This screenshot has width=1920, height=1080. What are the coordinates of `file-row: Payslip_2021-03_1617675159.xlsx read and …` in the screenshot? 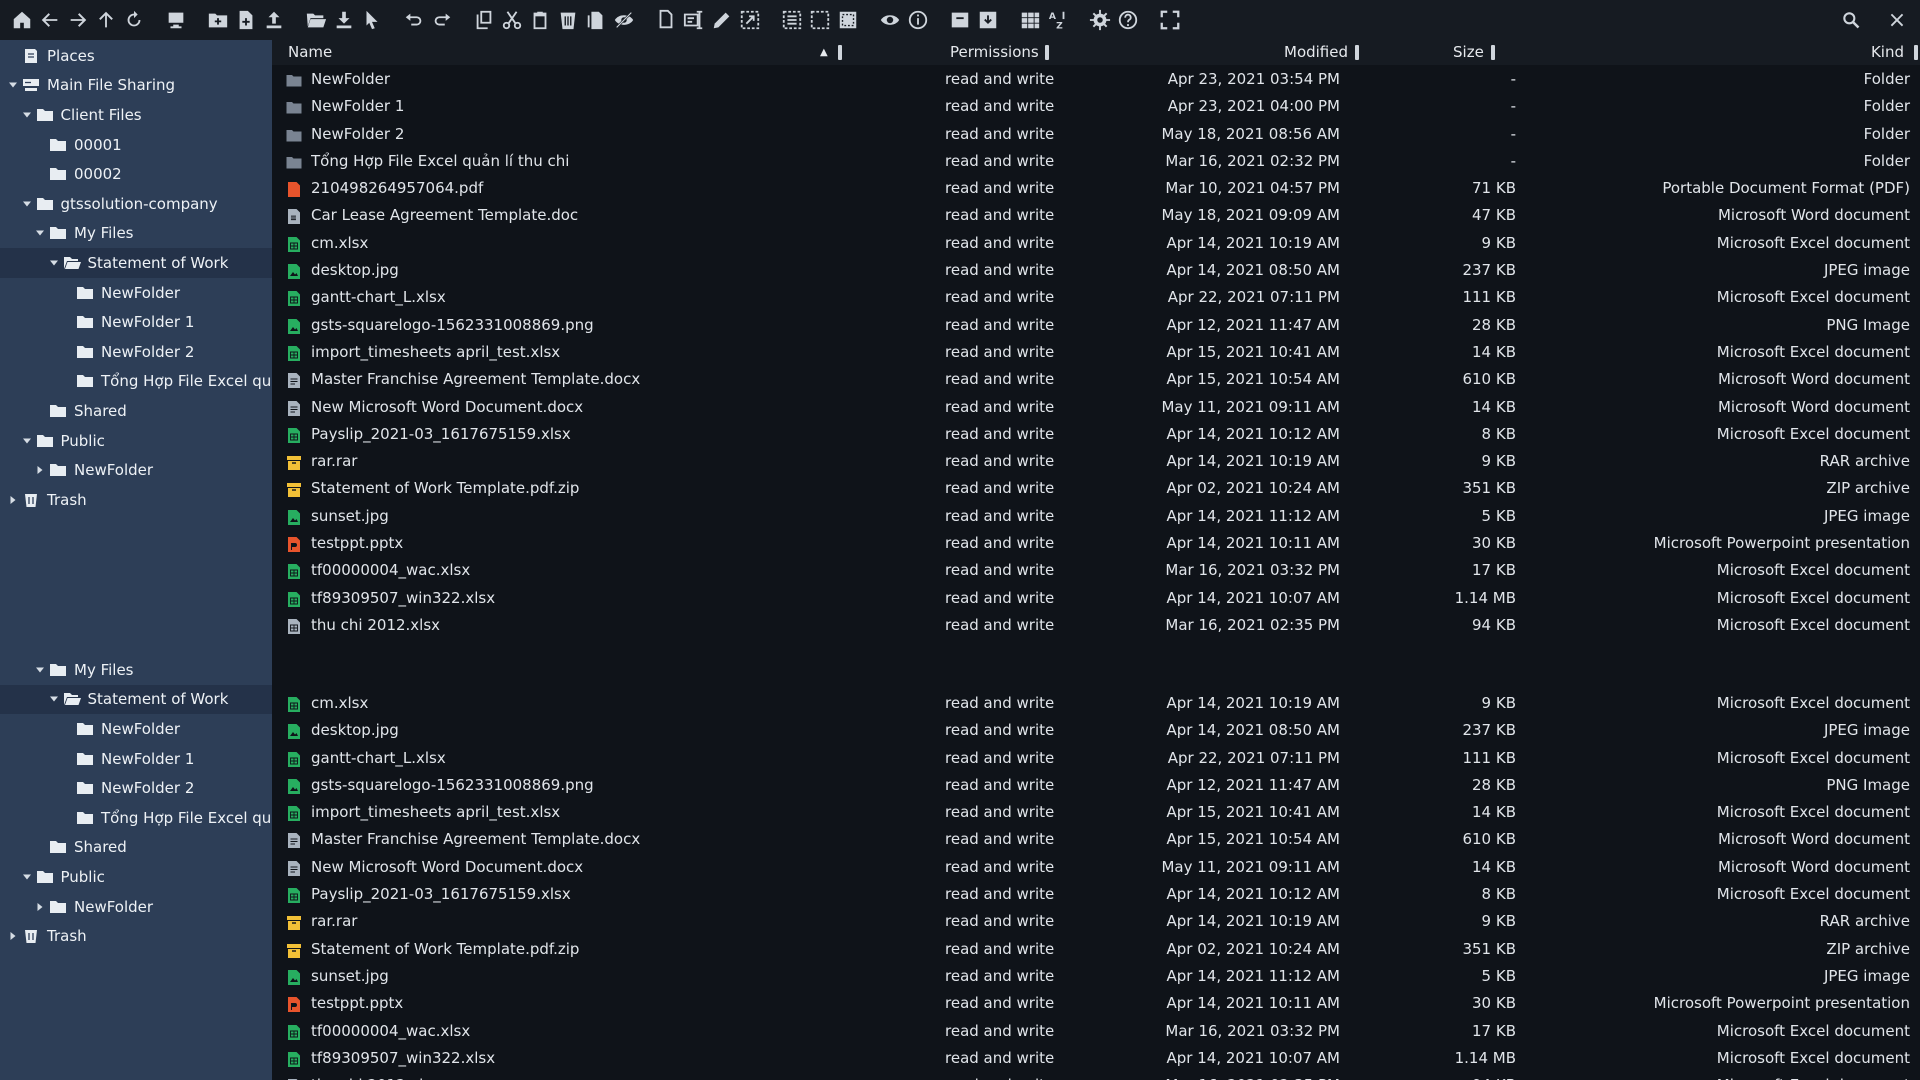 It's located at (1096, 894).